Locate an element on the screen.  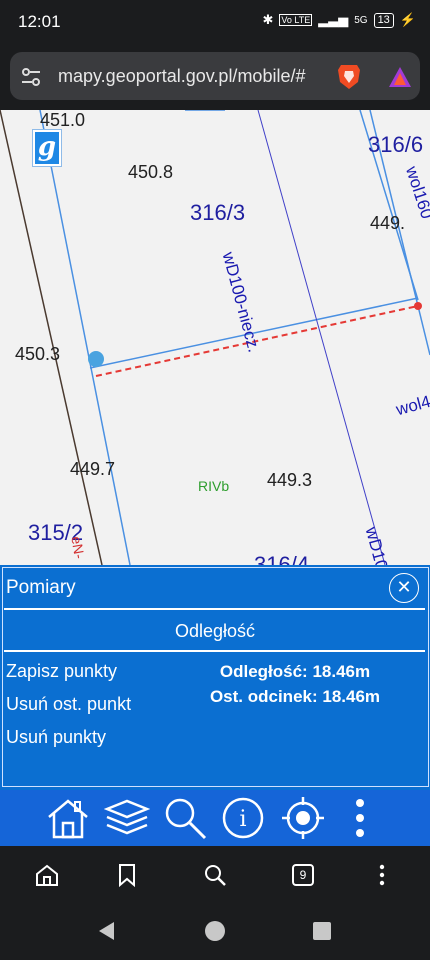
close-icon: ✕ is located at coordinates (404, 587).